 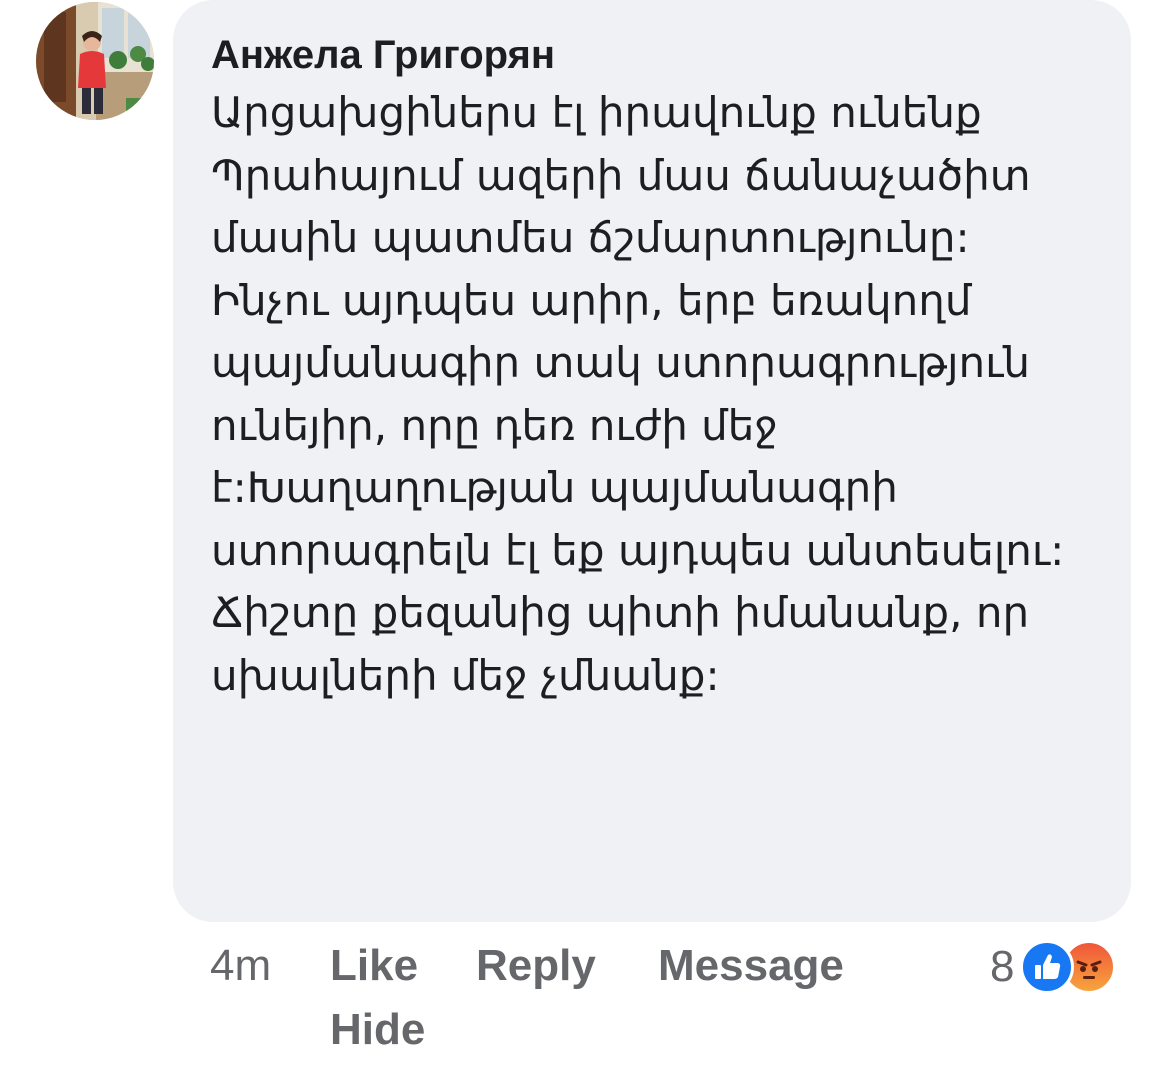 I want to click on comment-author: Анжела Григорян, so click(x=653, y=55).